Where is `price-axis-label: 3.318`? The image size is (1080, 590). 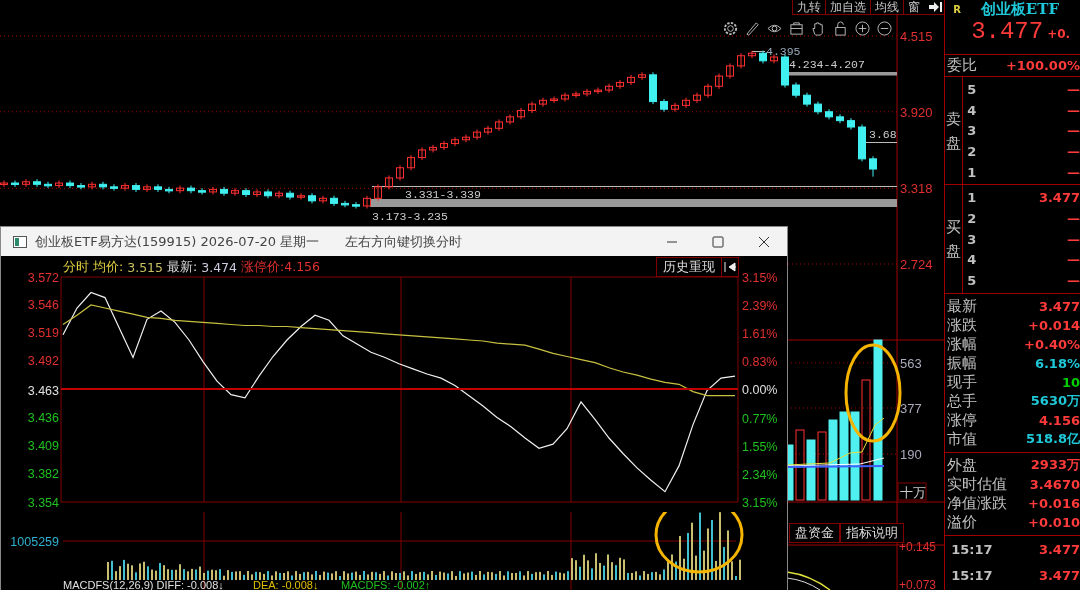 price-axis-label: 3.318 is located at coordinates (916, 189).